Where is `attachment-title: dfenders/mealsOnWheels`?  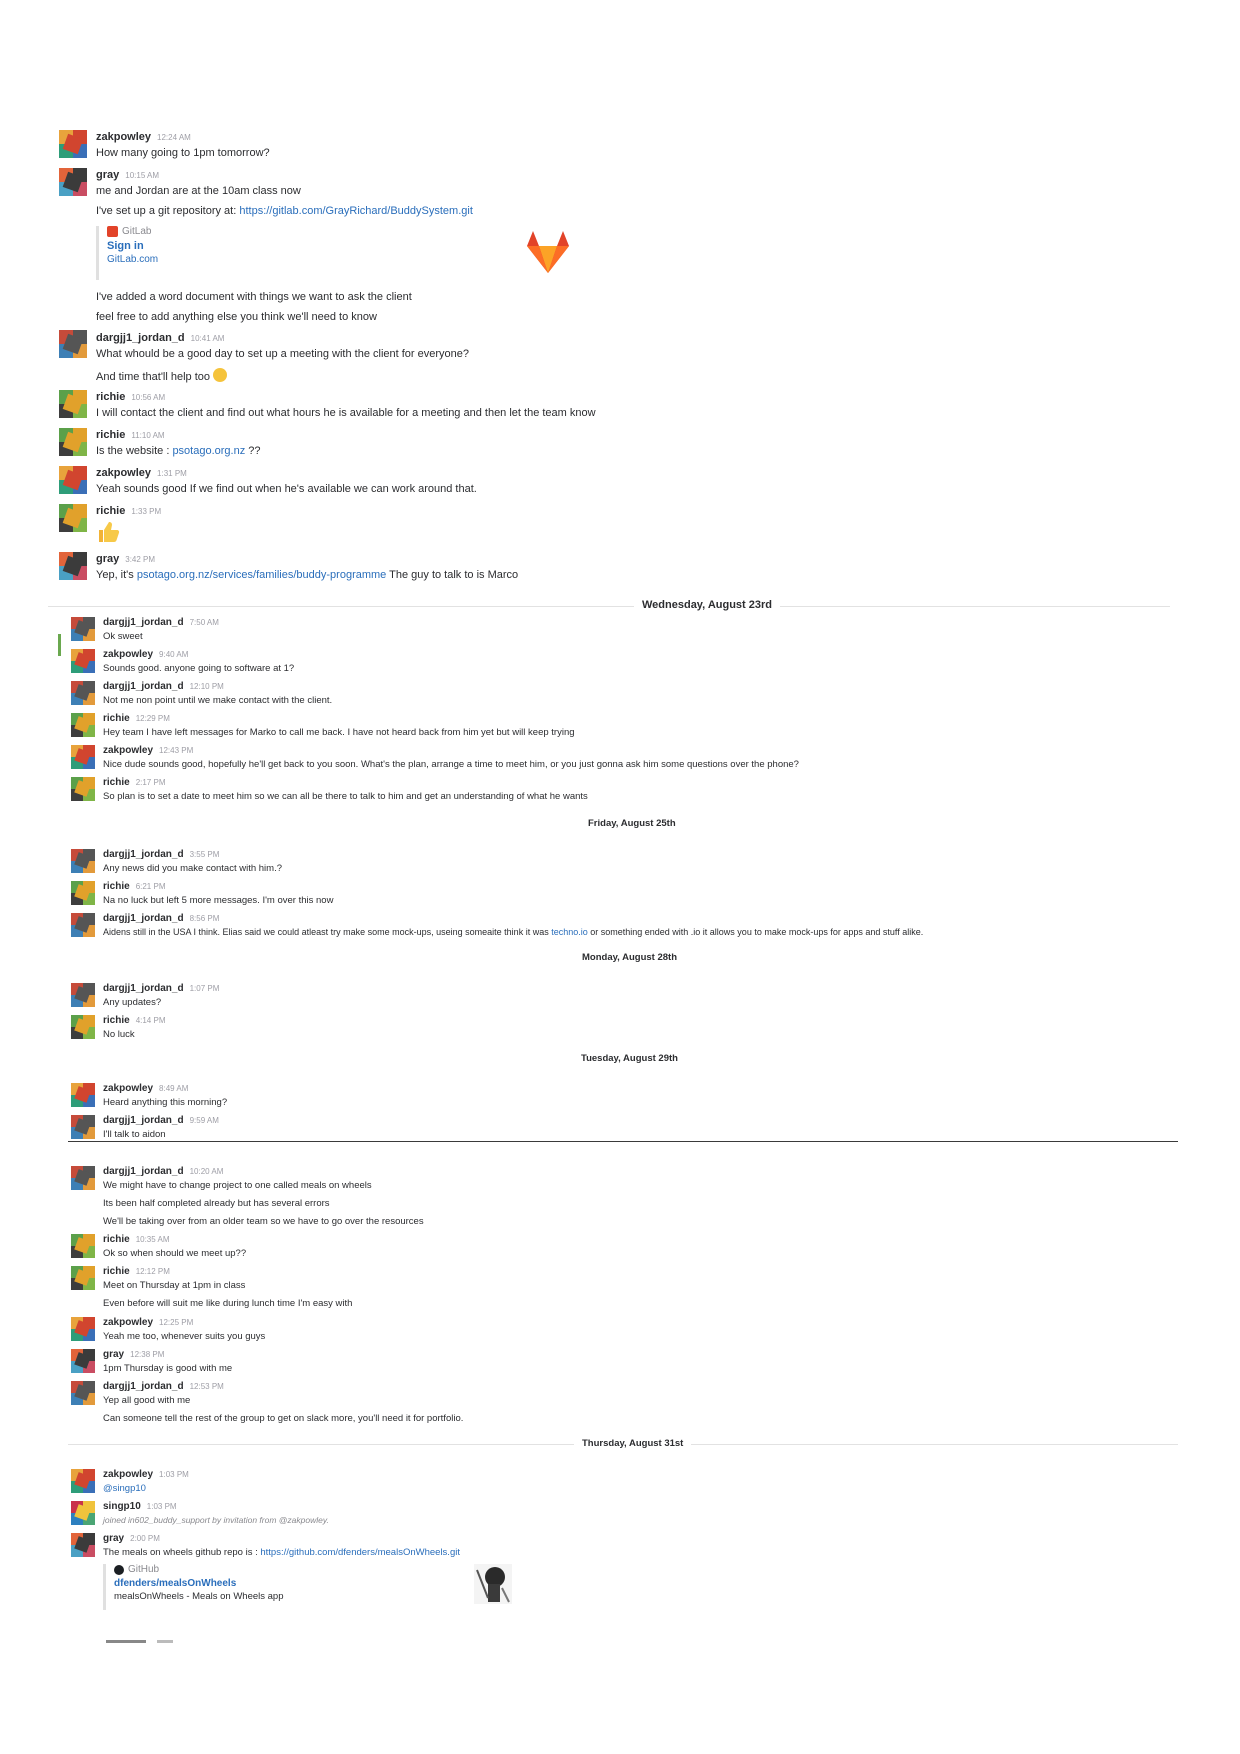 attachment-title: dfenders/mealsOnWheels is located at coordinates (199, 1583).